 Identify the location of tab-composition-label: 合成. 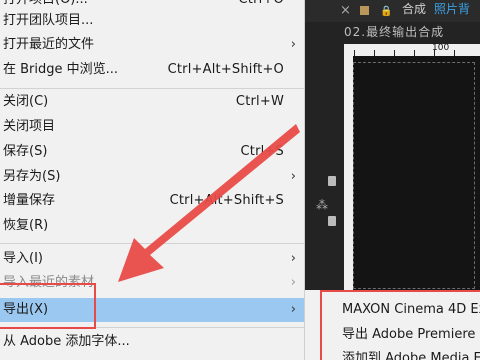
(414, 9).